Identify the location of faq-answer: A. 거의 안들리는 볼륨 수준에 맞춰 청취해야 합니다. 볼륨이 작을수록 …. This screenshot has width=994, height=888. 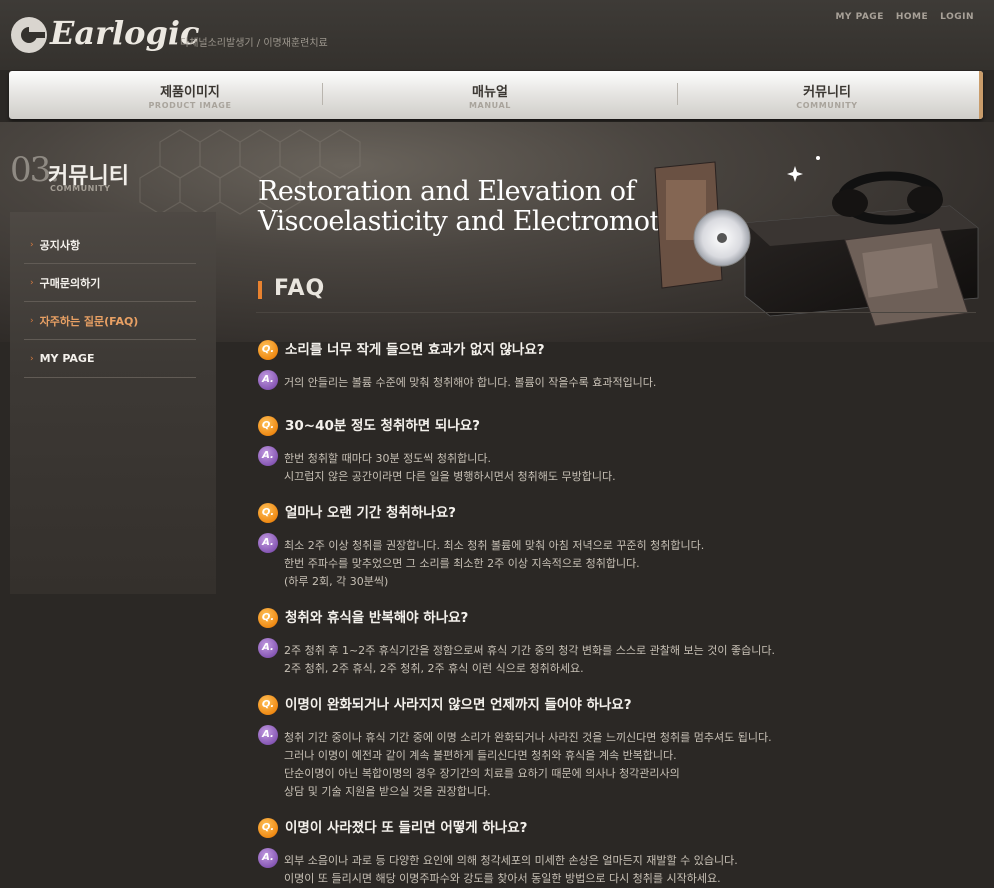
(608, 381).